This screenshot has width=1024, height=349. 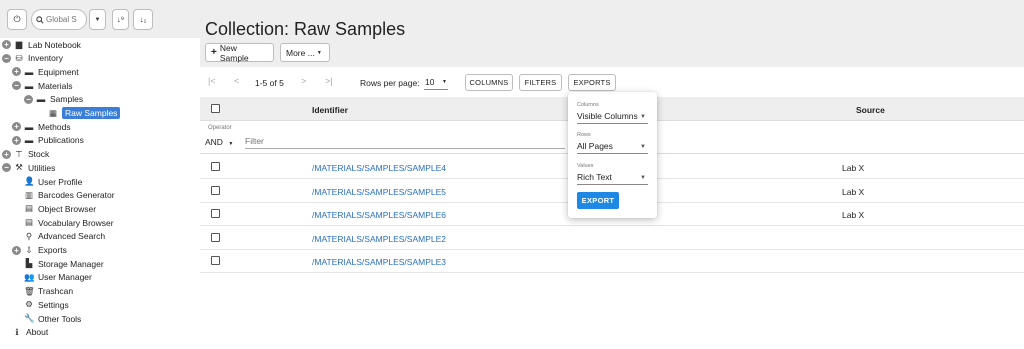 I want to click on sort-descending-button: ↓₁, so click(x=143, y=19).